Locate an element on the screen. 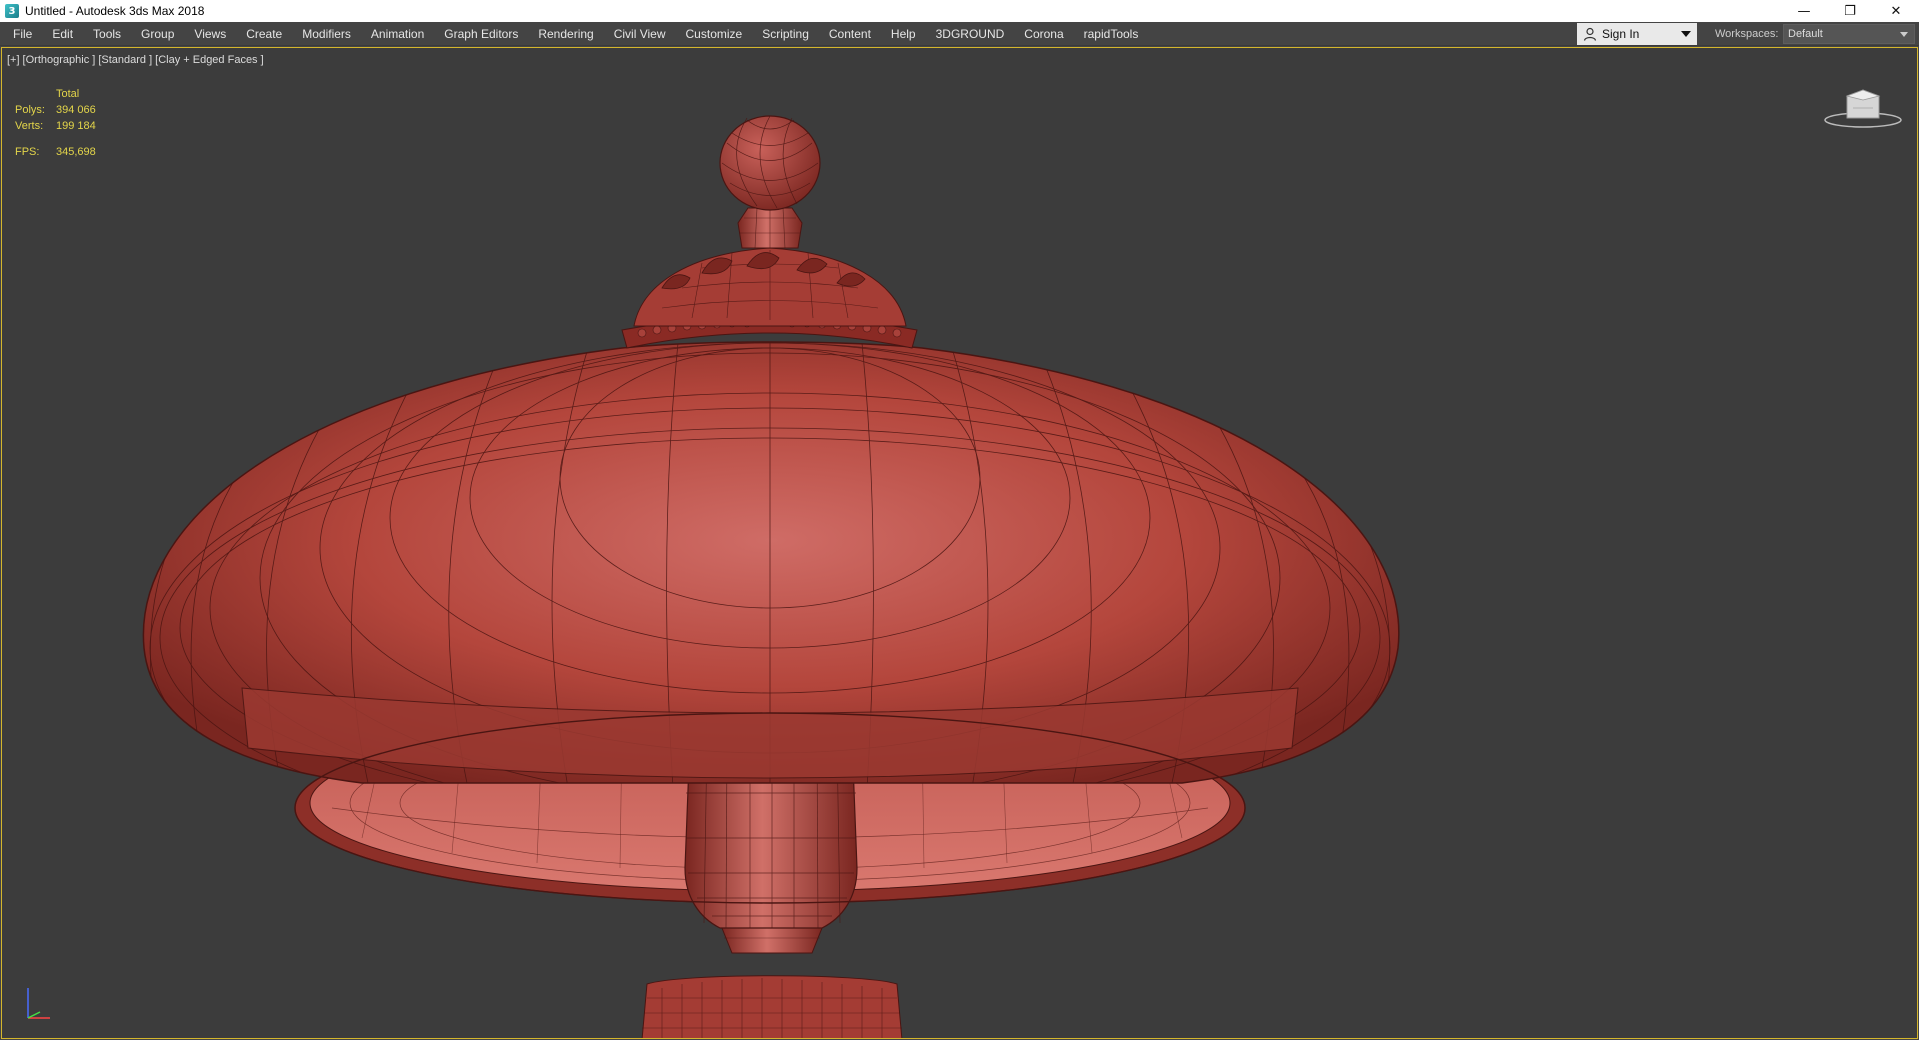 This screenshot has width=1919, height=1040. menu-item-tools: Tools is located at coordinates (107, 34).